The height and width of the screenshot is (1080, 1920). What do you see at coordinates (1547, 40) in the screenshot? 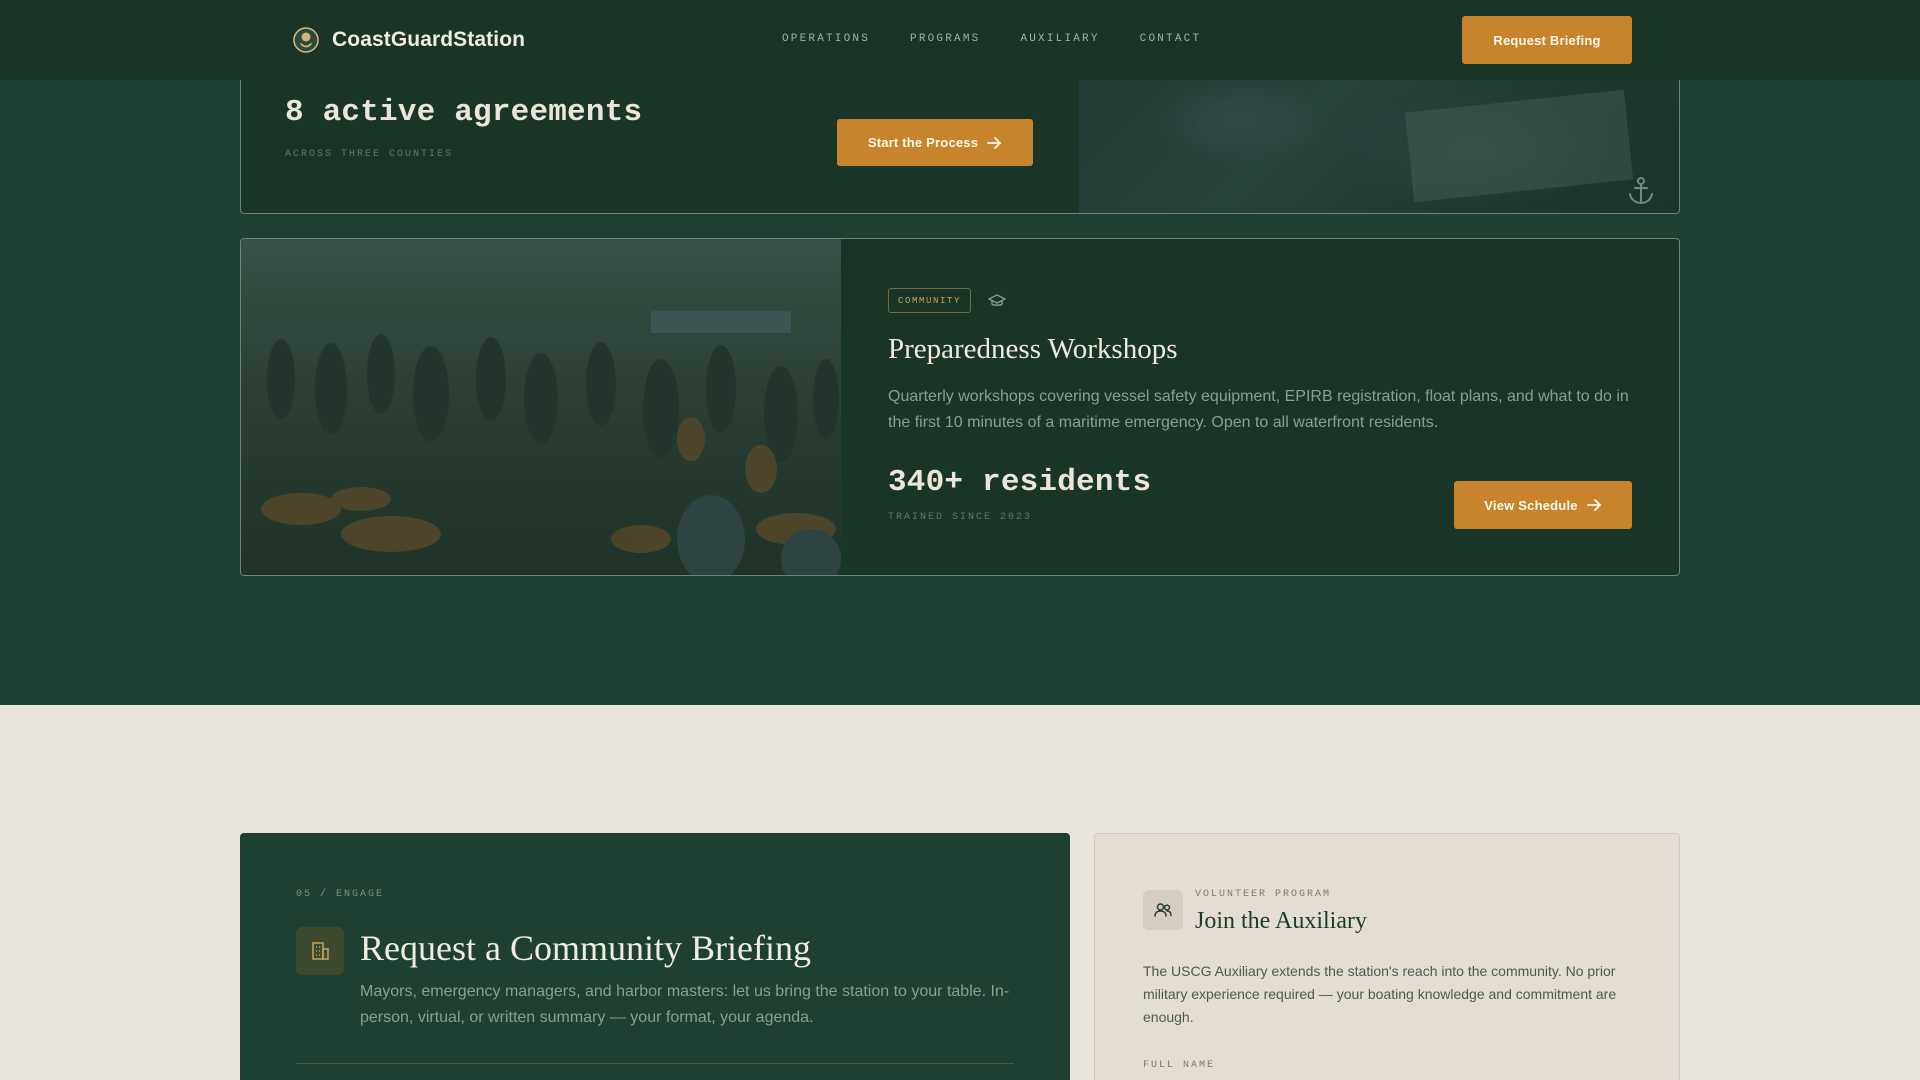
I see `request-briefing-button: Request Briefing` at bounding box center [1547, 40].